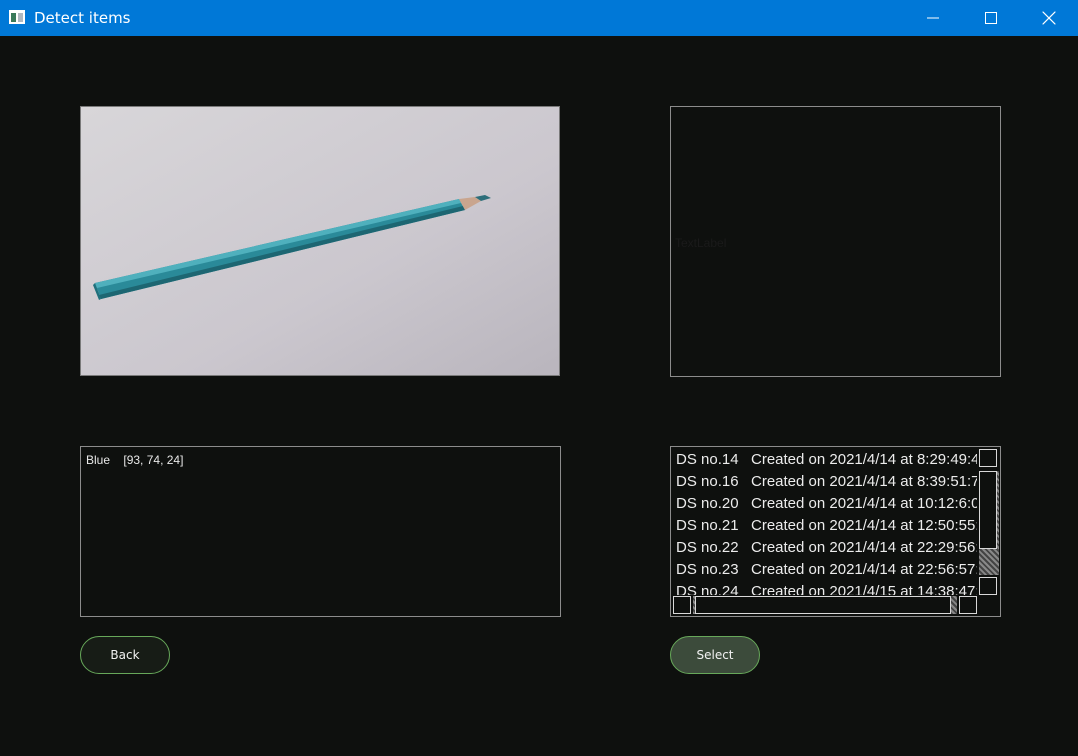 This screenshot has height=756, width=1078. I want to click on detected-color-line: Blue [93, 74, 24], so click(134, 460).